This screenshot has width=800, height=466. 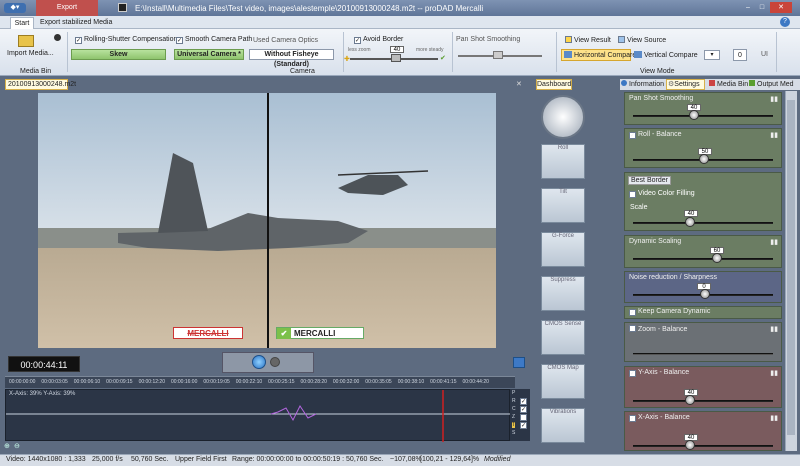 I want to click on tab-settings: ⚙Settings, so click(x=685, y=84).